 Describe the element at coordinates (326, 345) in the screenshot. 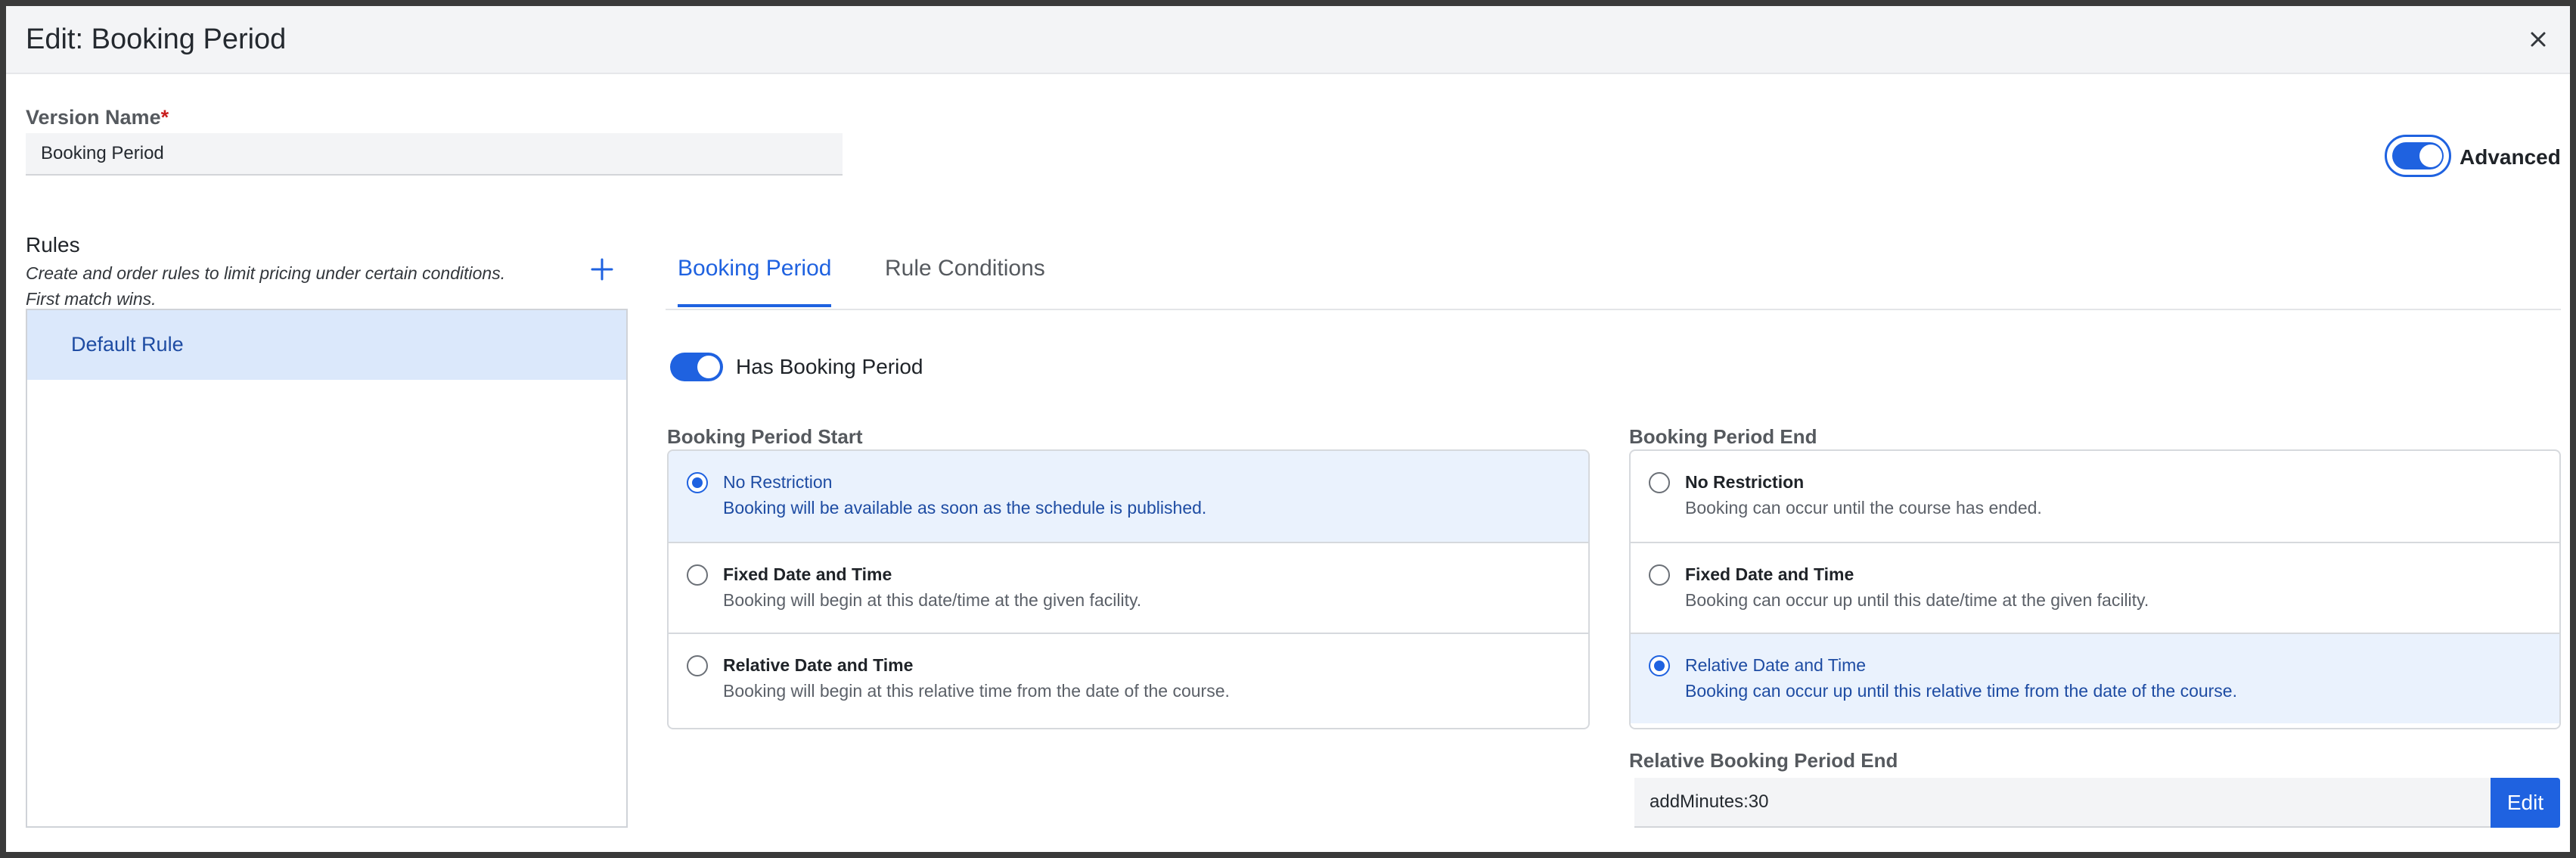

I see `rule-item-default: Default Rule` at that location.